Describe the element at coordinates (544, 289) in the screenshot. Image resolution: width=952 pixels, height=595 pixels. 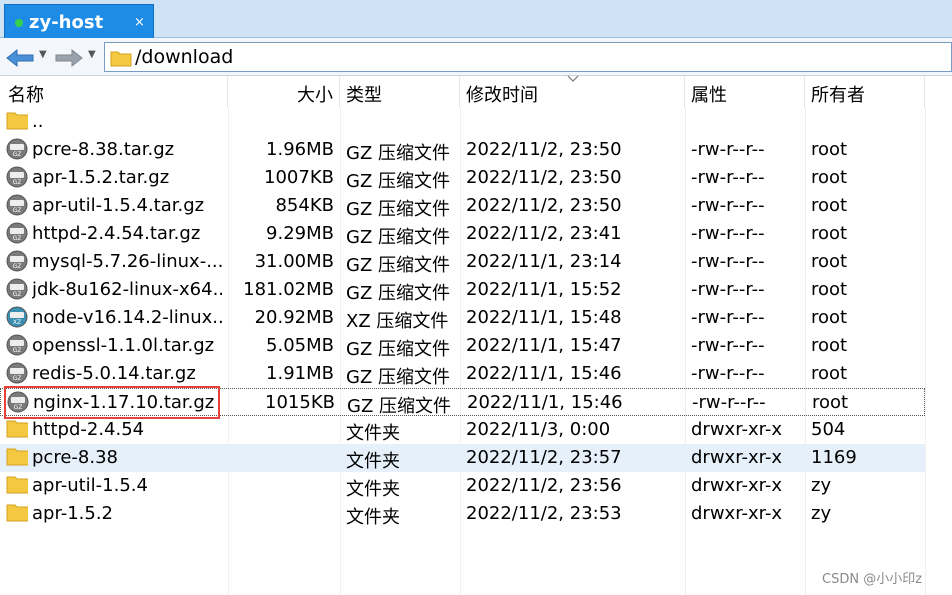
I see `file-modified-time: 2022/11/1, 15:52` at that location.